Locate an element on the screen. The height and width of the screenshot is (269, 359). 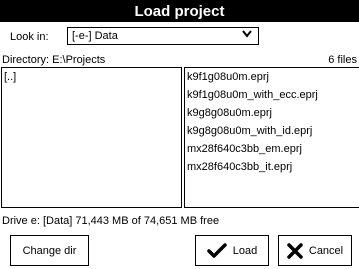
cancel-button: Cancel is located at coordinates (315, 250).